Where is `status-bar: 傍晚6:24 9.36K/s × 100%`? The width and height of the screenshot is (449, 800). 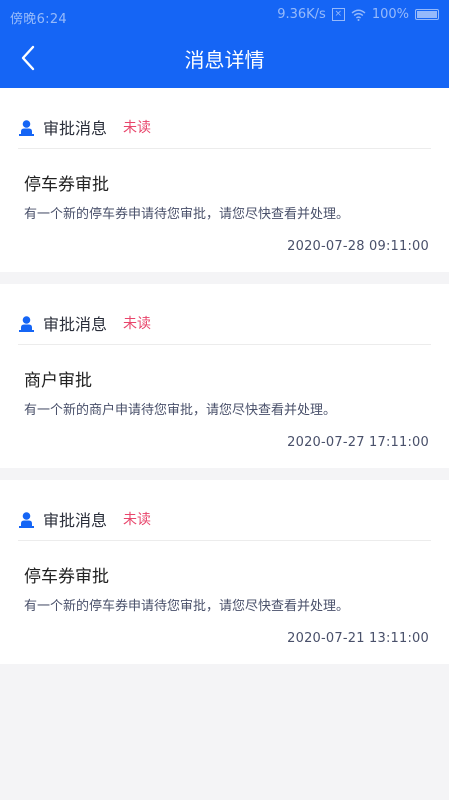 status-bar: 傍晚6:24 9.36K/s × 100% is located at coordinates (224, 16).